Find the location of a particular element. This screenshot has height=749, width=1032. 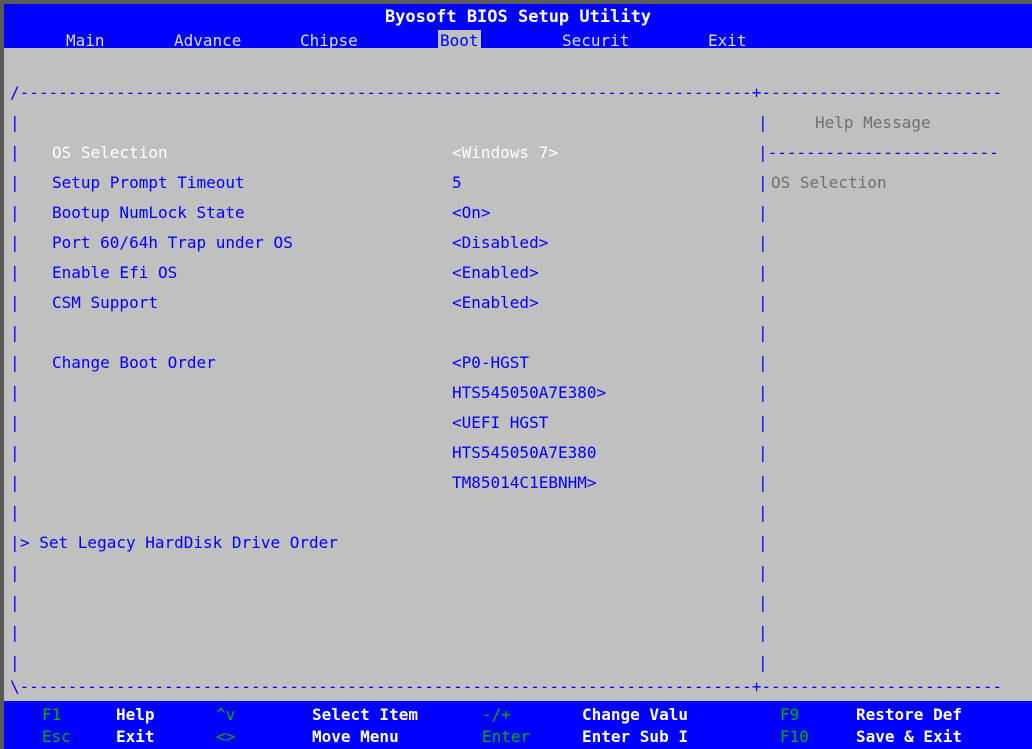

tab-boot: Boot is located at coordinates (459, 41).